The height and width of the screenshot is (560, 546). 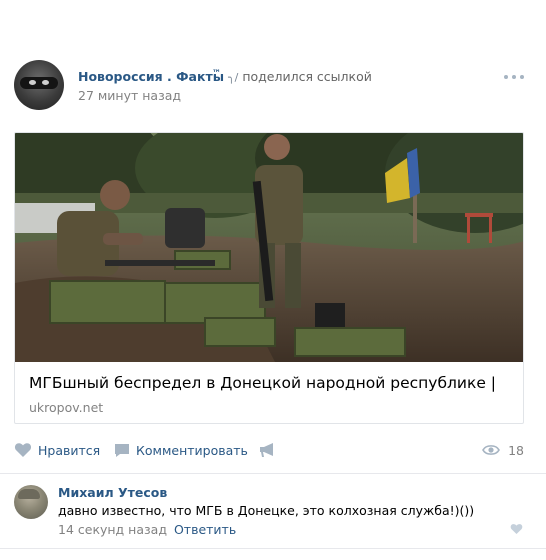 I want to click on trademark-sign: ™, so click(x=216, y=74).